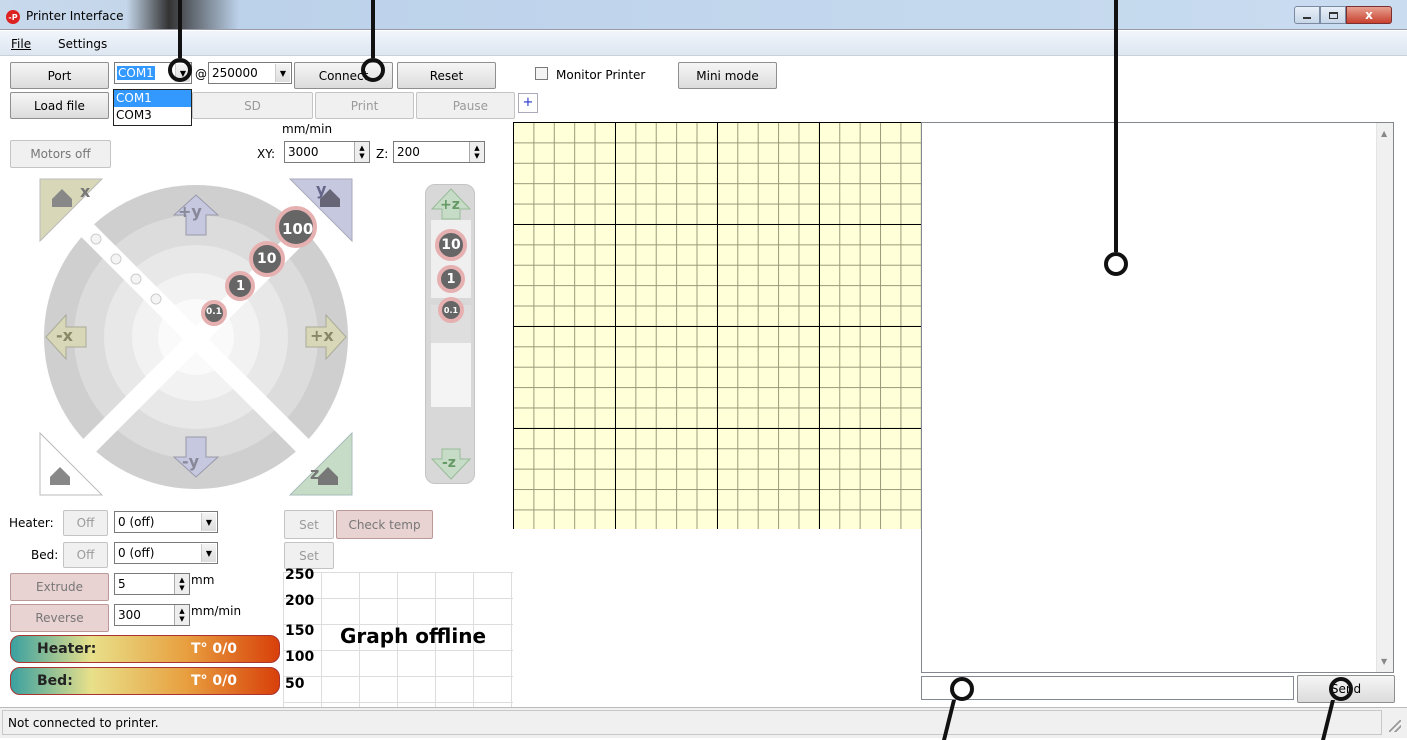  What do you see at coordinates (59, 75) in the screenshot?
I see `port-button: Port` at bounding box center [59, 75].